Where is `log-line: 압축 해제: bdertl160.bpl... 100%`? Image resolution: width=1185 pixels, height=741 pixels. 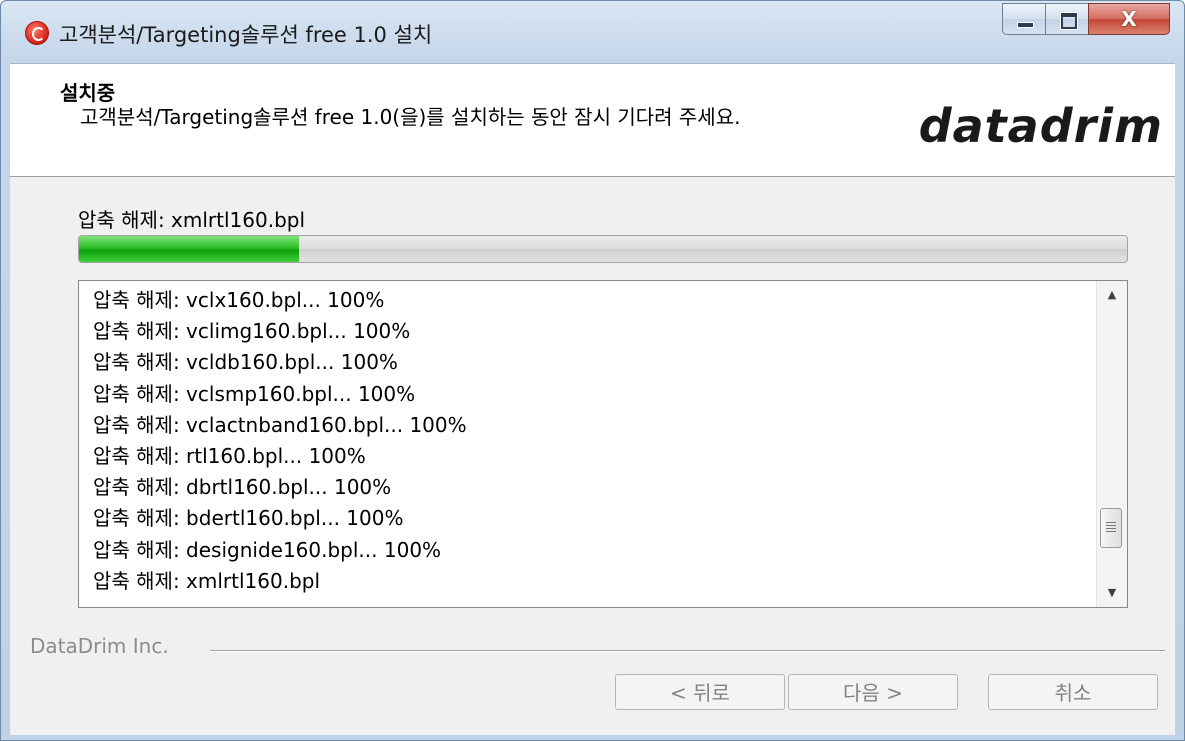
log-line: 압축 해제: bdertl160.bpl... 100% is located at coordinates (248, 518).